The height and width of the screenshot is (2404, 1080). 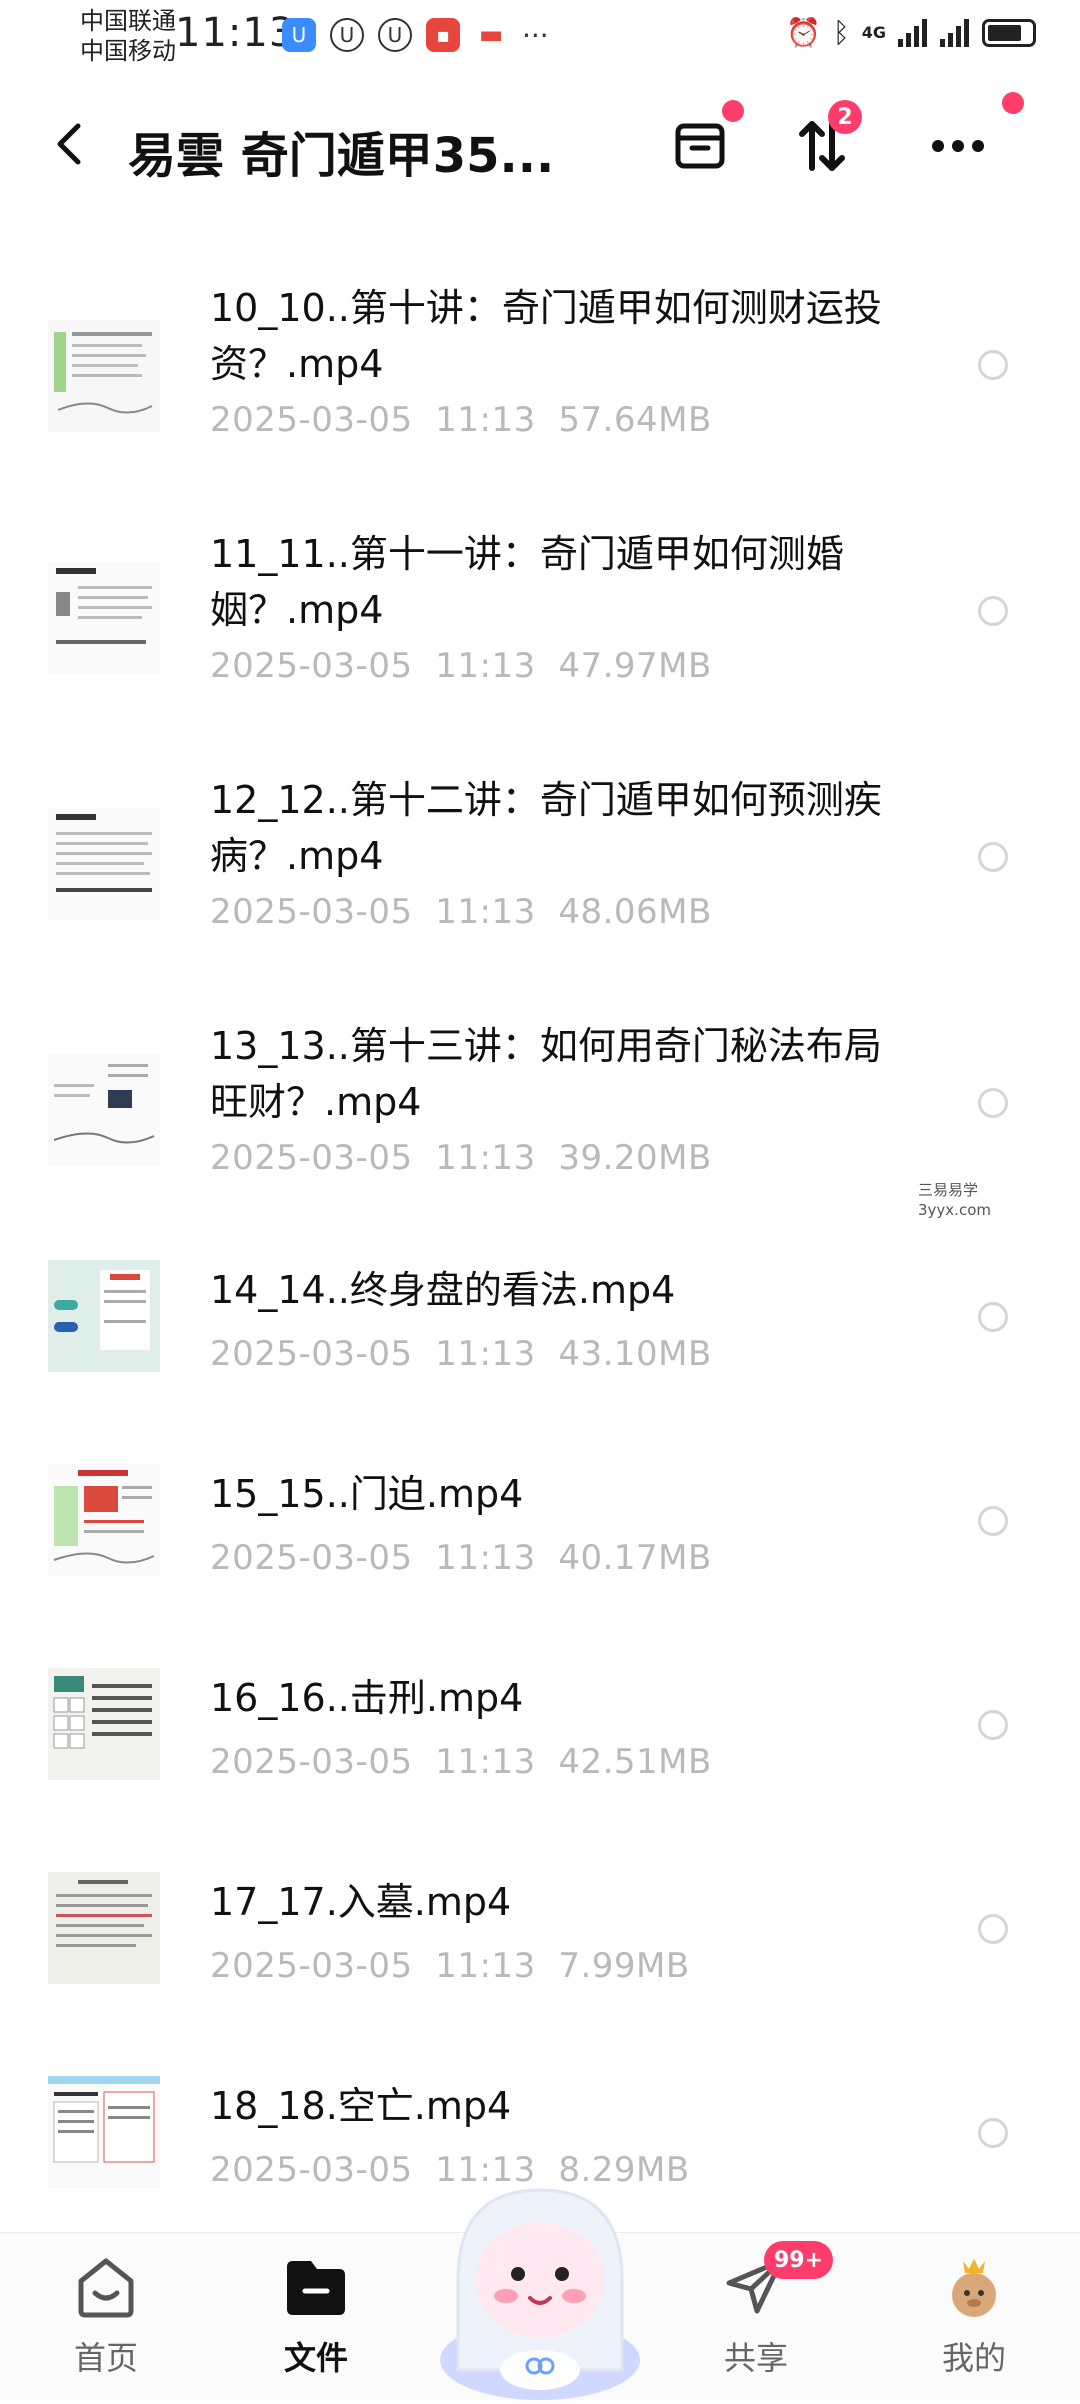 I want to click on nav-label: 我的, so click(x=973, y=2358).